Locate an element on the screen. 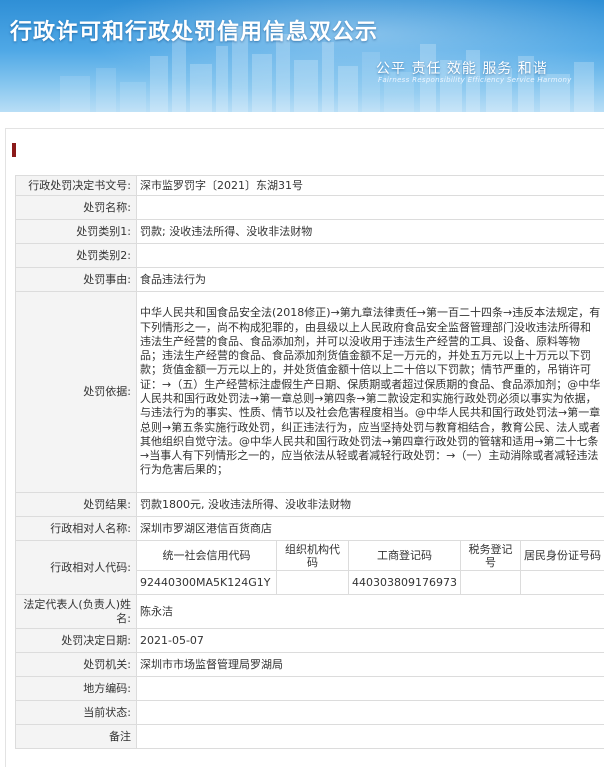 The image size is (604, 767). section-marker is located at coordinates (14, 150).